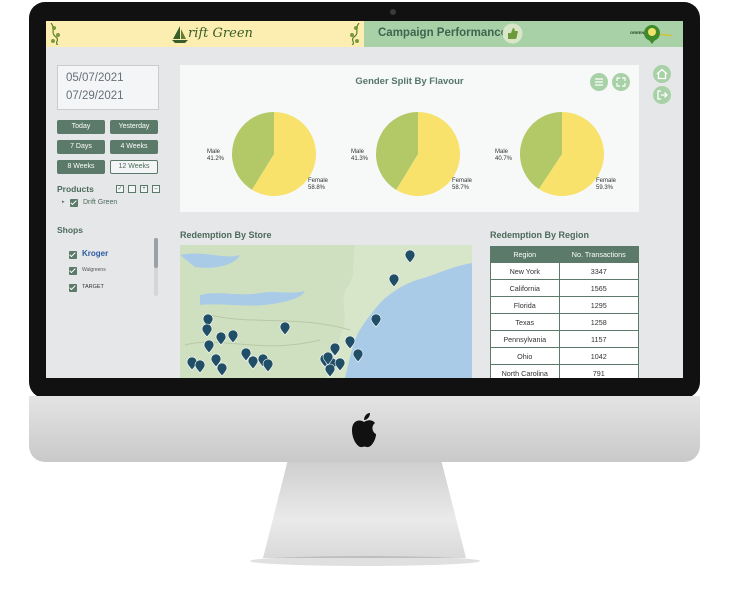 The height and width of the screenshot is (600, 731). What do you see at coordinates (598, 305) in the screenshot?
I see `transactions-cell: 1295` at bounding box center [598, 305].